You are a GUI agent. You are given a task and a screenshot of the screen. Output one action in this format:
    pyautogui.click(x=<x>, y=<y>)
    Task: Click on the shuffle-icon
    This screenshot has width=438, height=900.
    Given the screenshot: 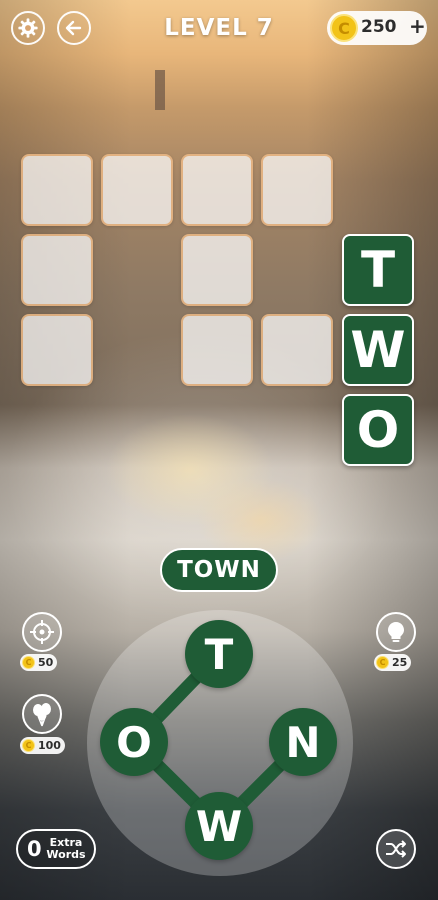 What is the action you would take?
    pyautogui.click(x=396, y=849)
    